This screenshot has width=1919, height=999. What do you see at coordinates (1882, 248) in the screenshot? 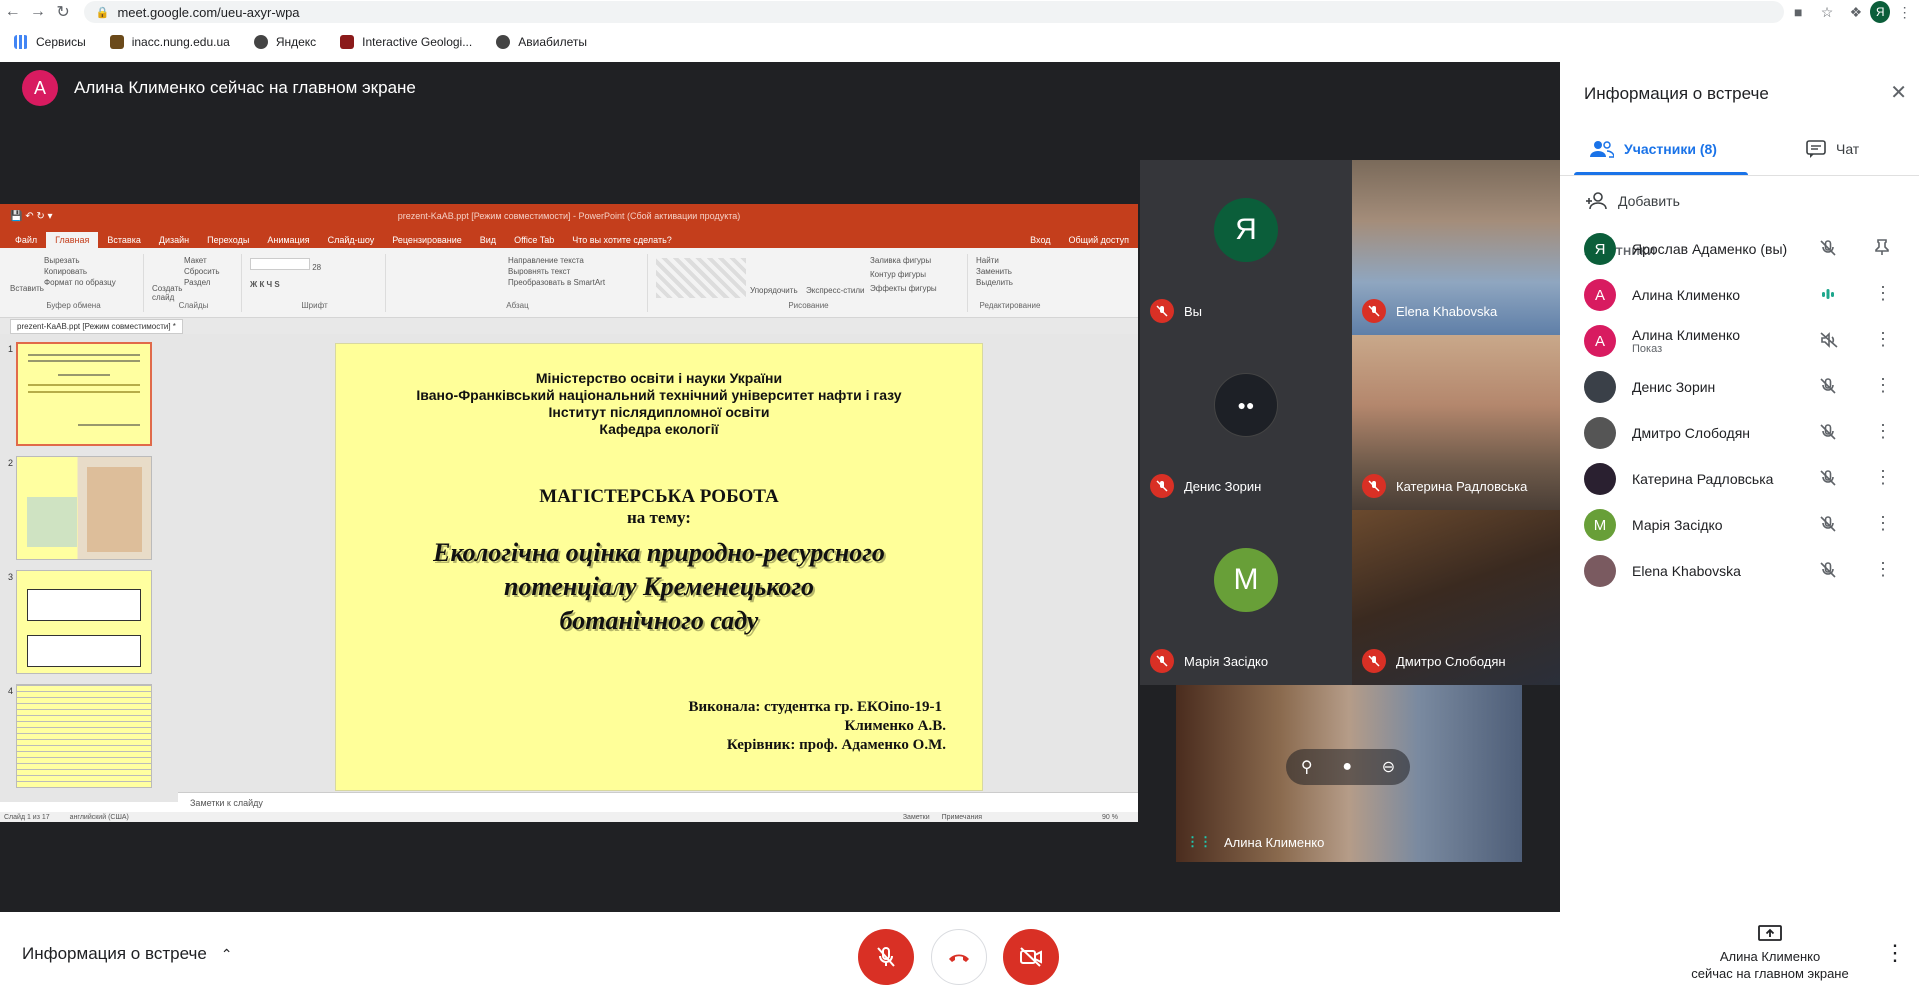
I see `pin-icon` at bounding box center [1882, 248].